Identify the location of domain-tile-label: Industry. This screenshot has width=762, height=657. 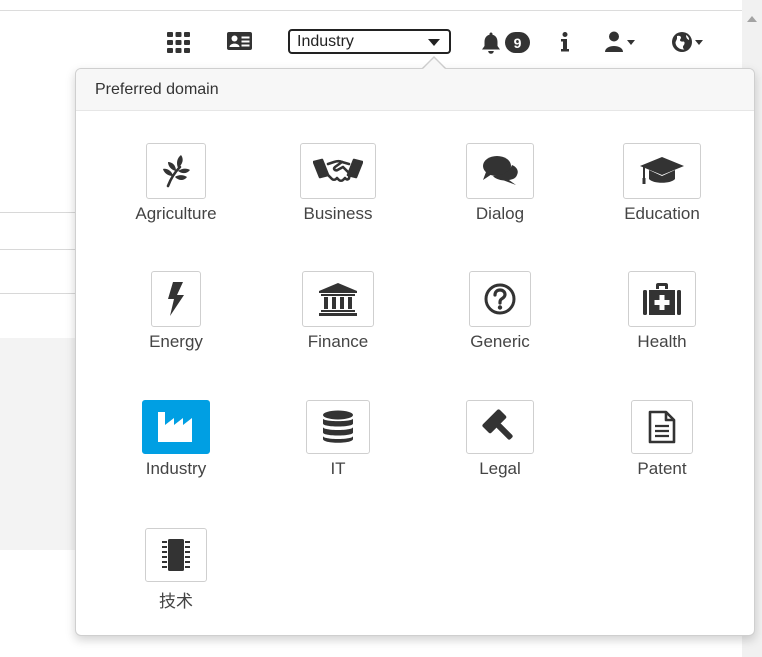
(176, 468).